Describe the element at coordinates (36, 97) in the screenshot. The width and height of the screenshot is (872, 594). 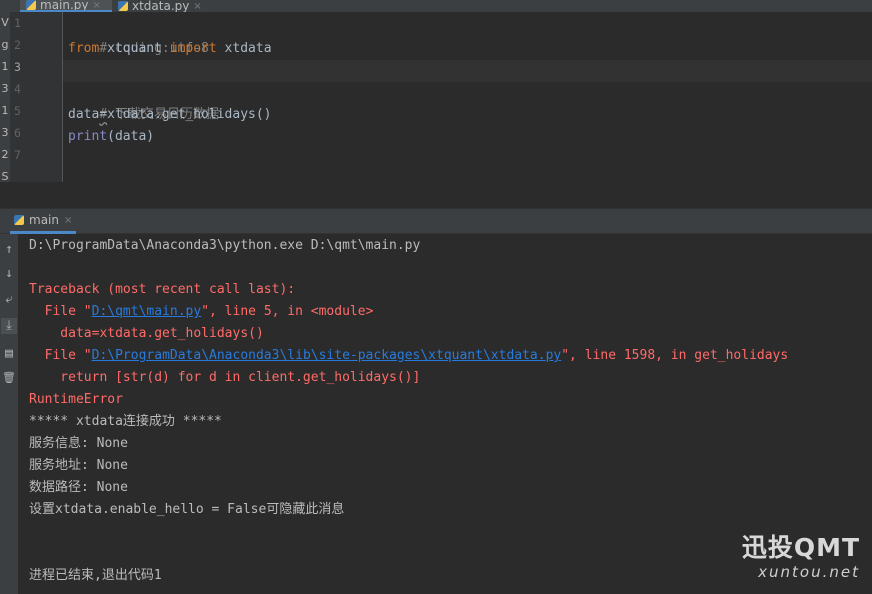
I see `line-number-gutter: 1 2 3 4 5 6 7` at that location.